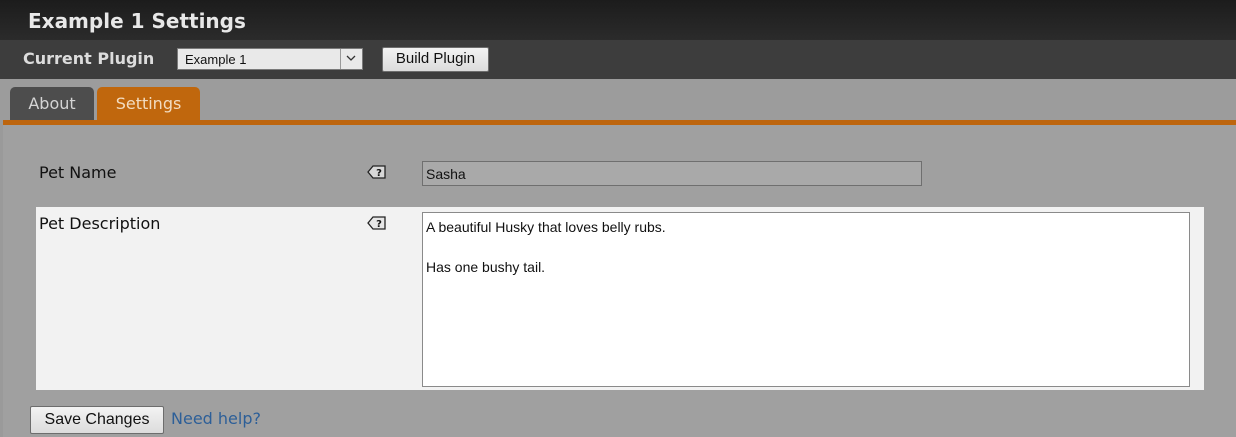 The height and width of the screenshot is (437, 1236). What do you see at coordinates (806, 247) in the screenshot?
I see `description-line` at bounding box center [806, 247].